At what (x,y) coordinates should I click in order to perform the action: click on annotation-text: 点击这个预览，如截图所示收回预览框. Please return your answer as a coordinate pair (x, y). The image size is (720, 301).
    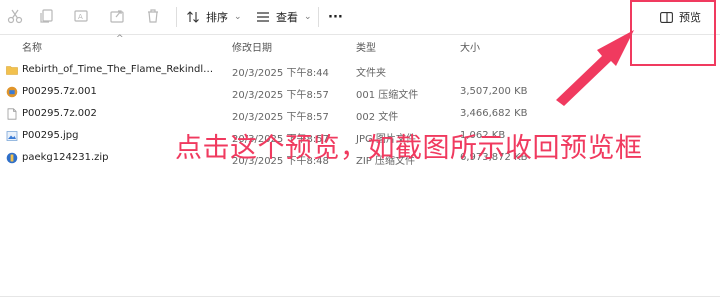
    Looking at the image, I should click on (409, 148).